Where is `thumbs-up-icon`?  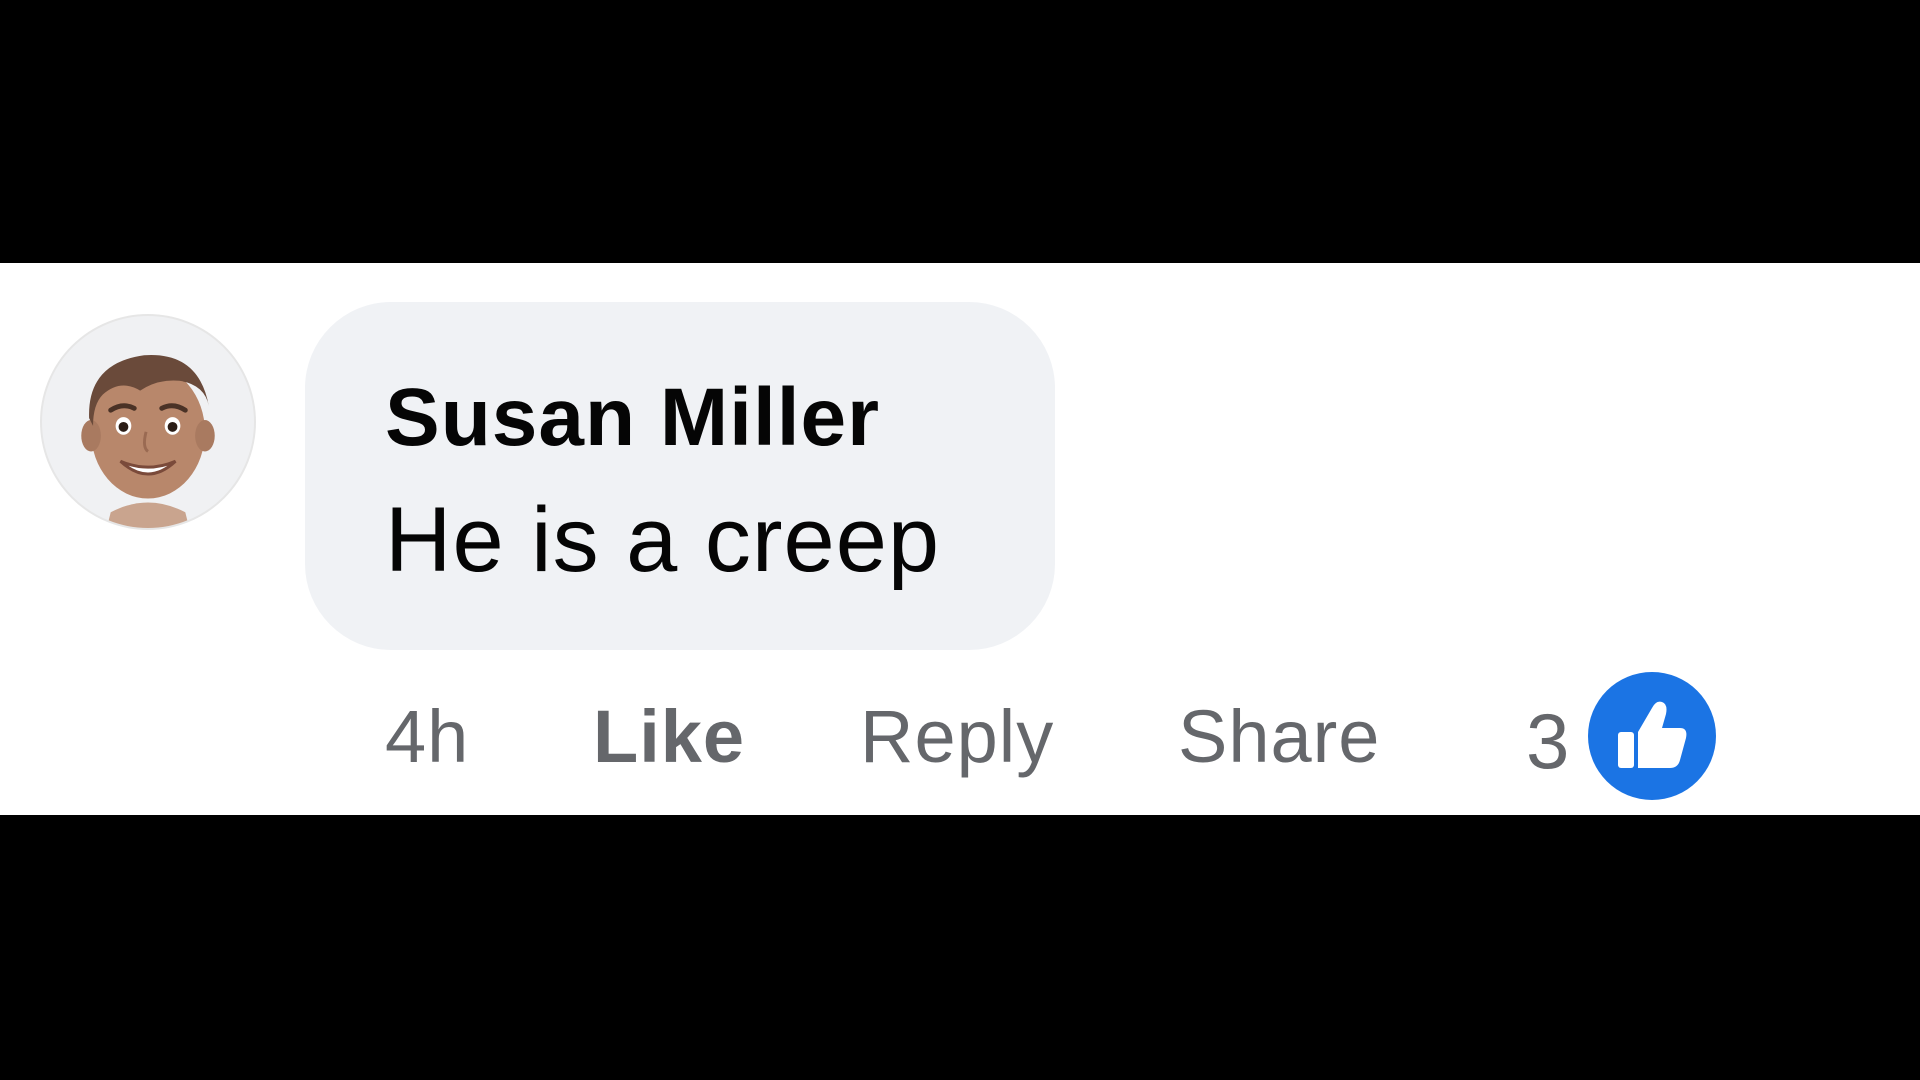 thumbs-up-icon is located at coordinates (1652, 736).